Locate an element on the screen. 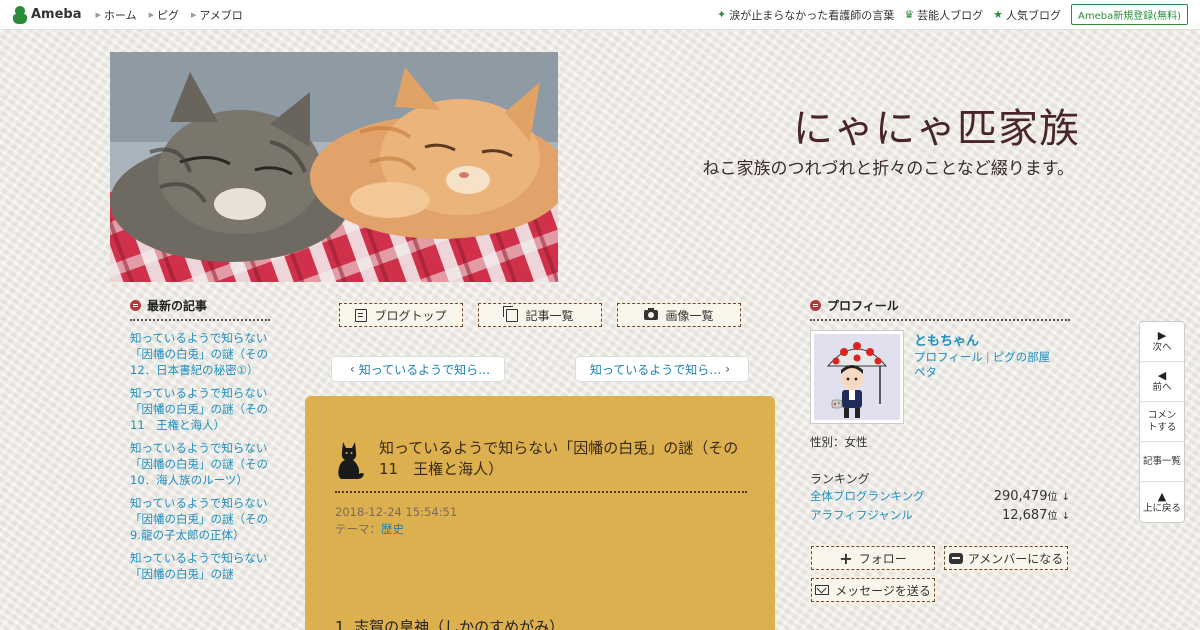 Image resolution: width=1200 pixels, height=630 pixels. blog-nav-buttons: ブログトップ 記事一覧 画像一覧 is located at coordinates (546, 315).